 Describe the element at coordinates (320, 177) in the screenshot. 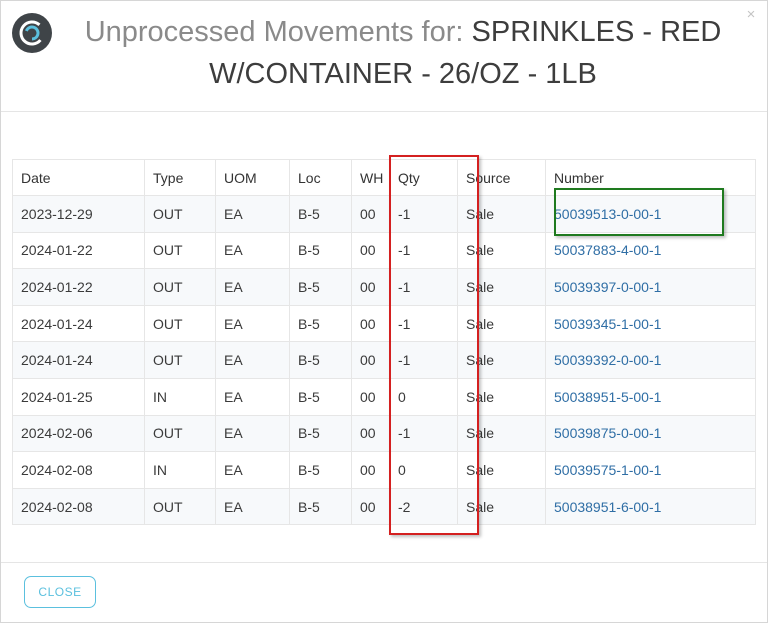

I see `column-header-loc: Loc` at that location.